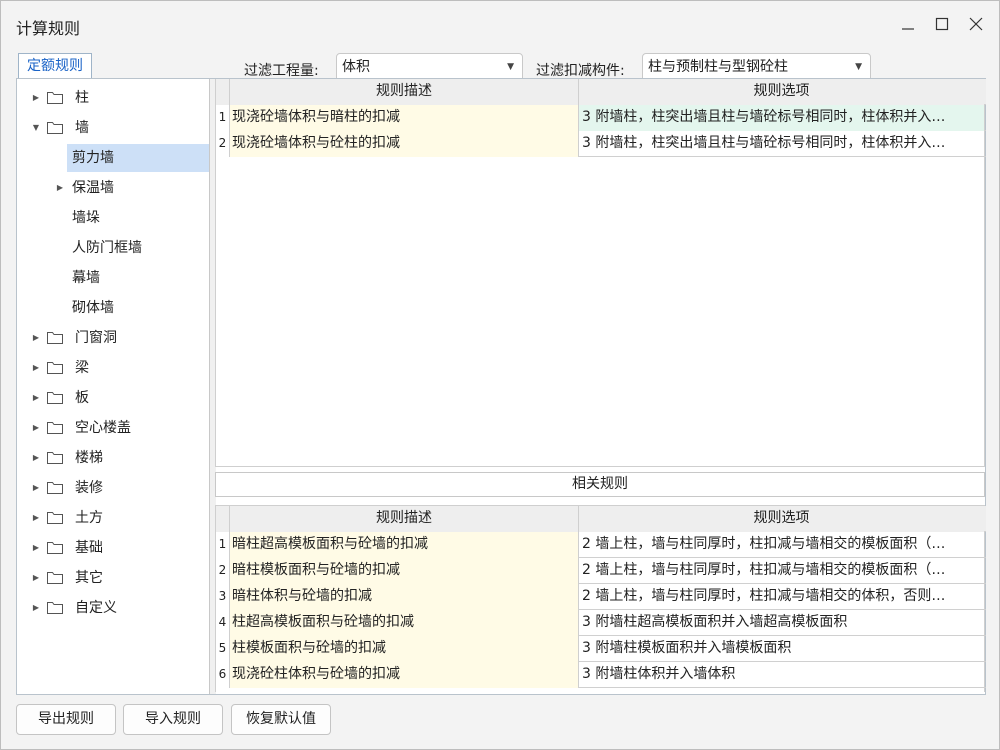  I want to click on import-rules-button: 导入规则, so click(173, 719).